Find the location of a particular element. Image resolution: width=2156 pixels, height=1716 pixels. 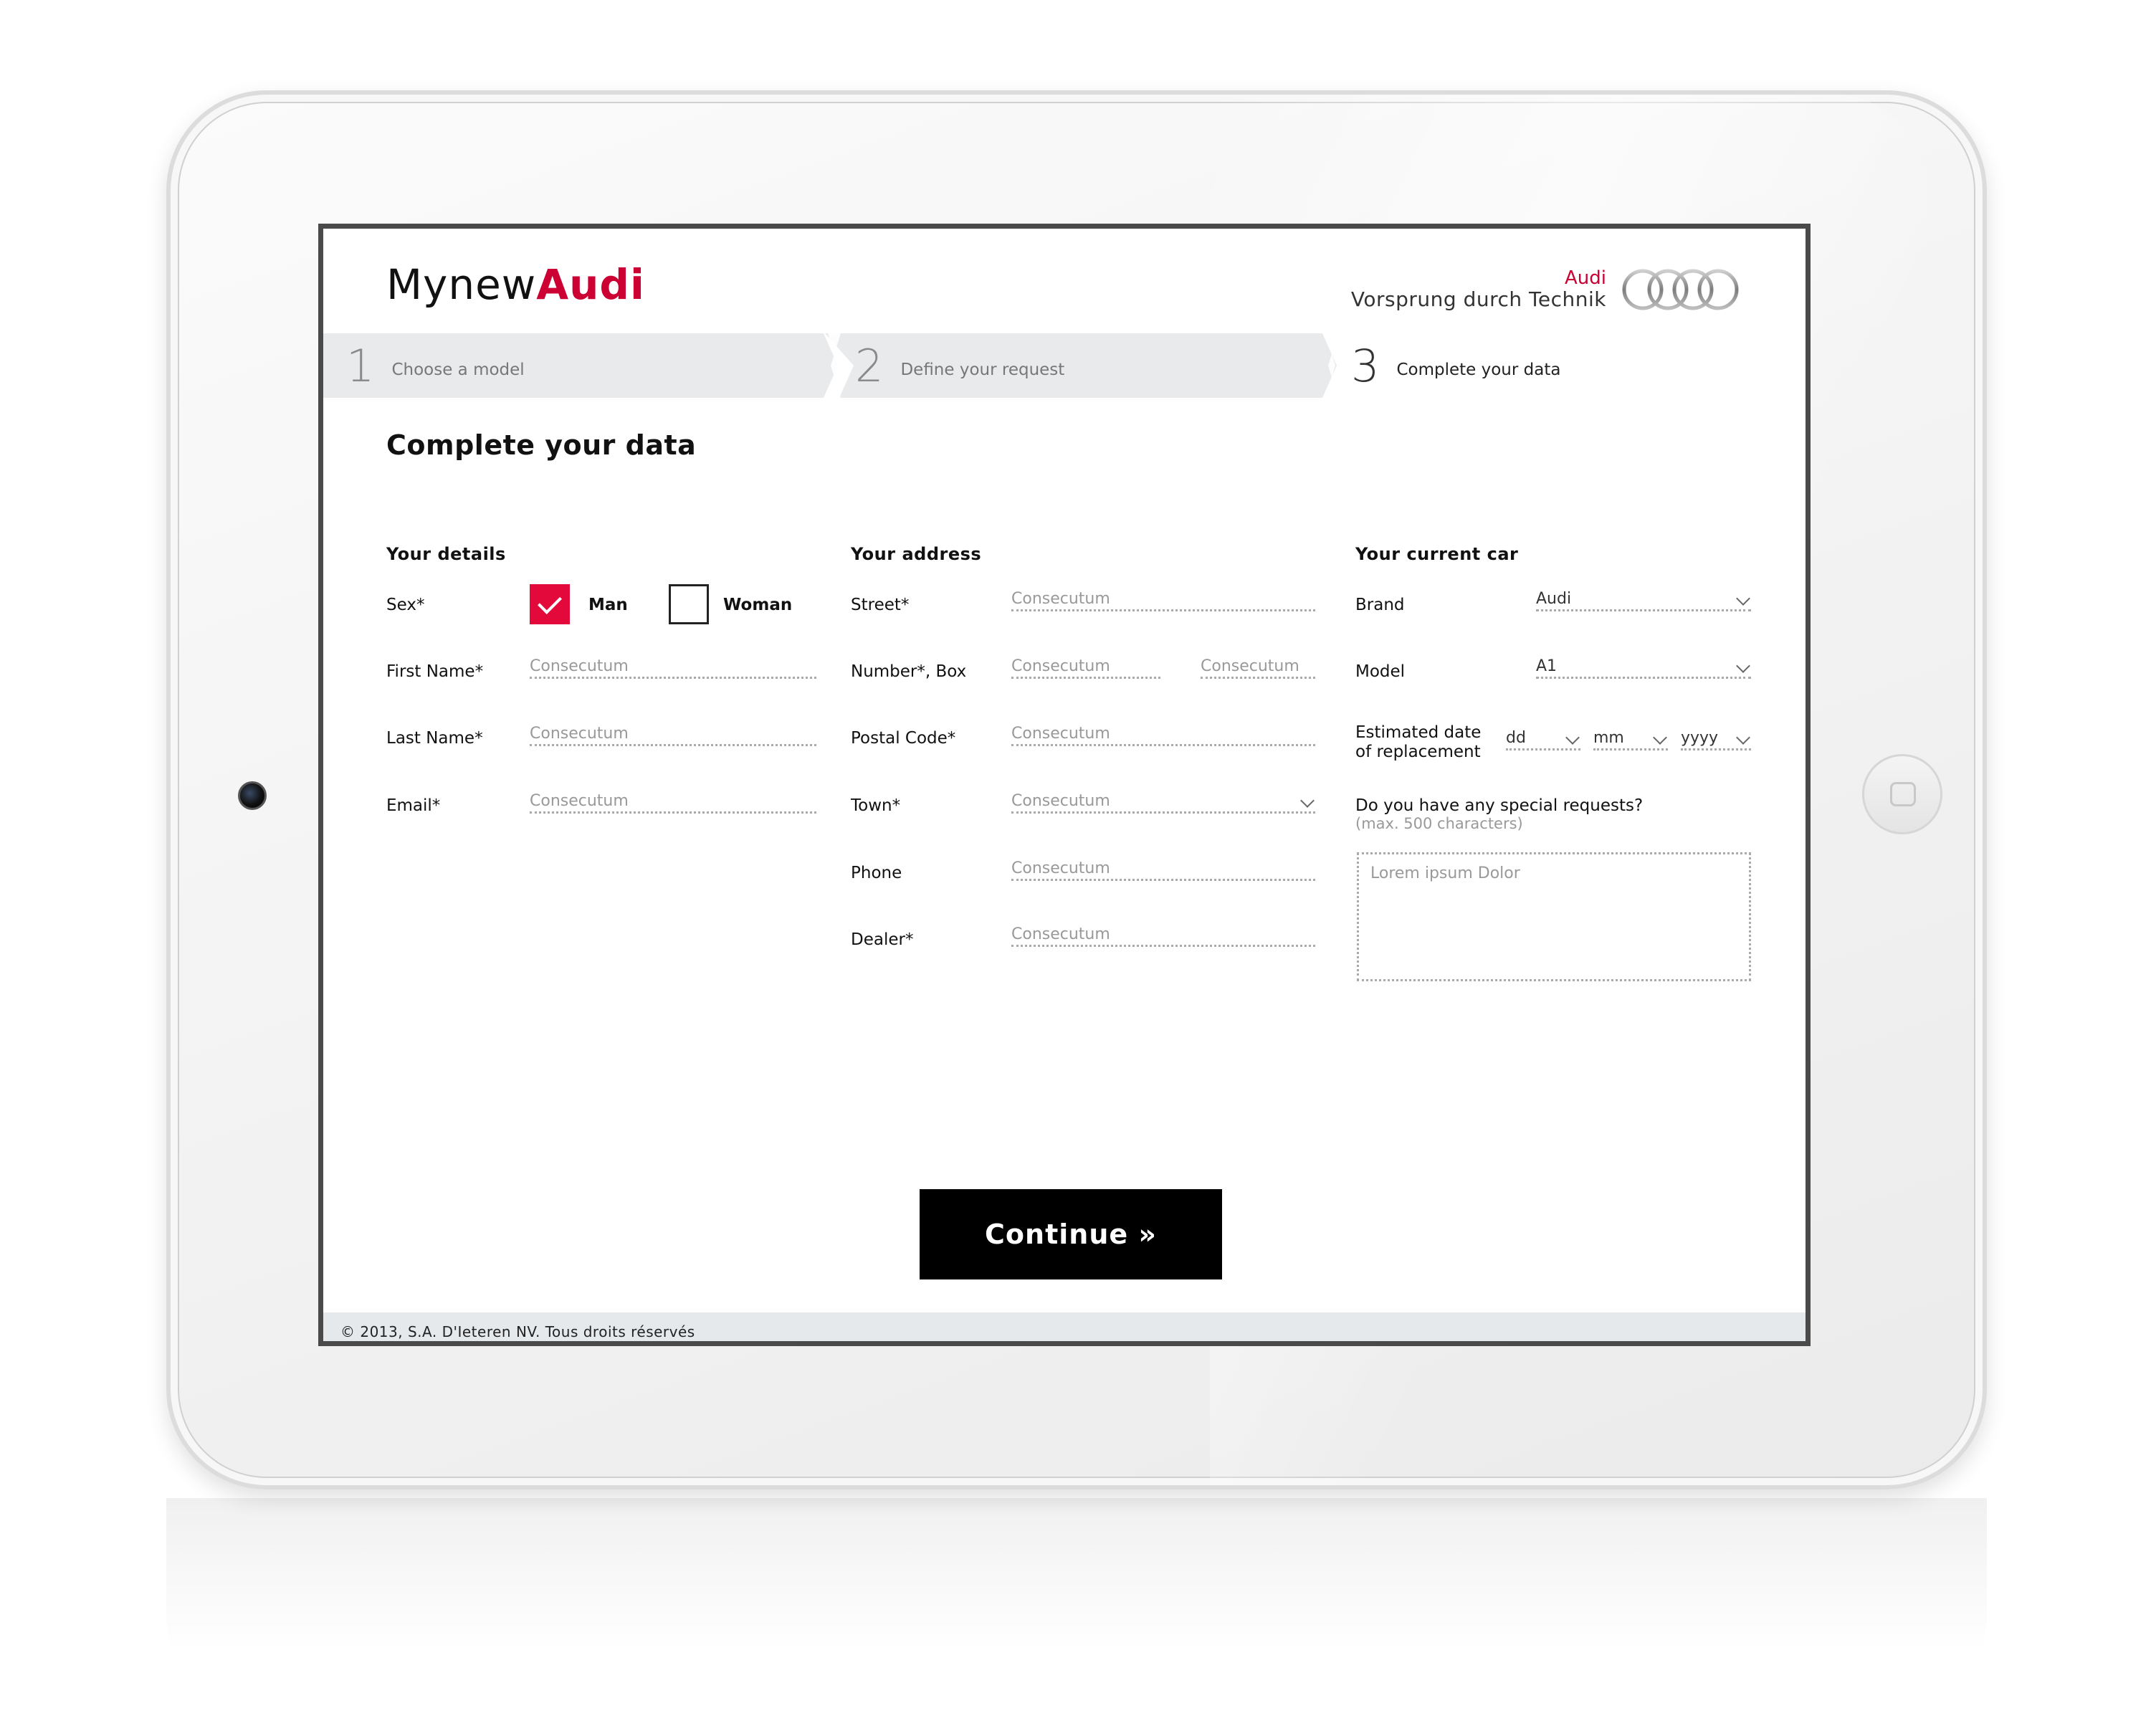

street-label: Street* is located at coordinates (880, 605).